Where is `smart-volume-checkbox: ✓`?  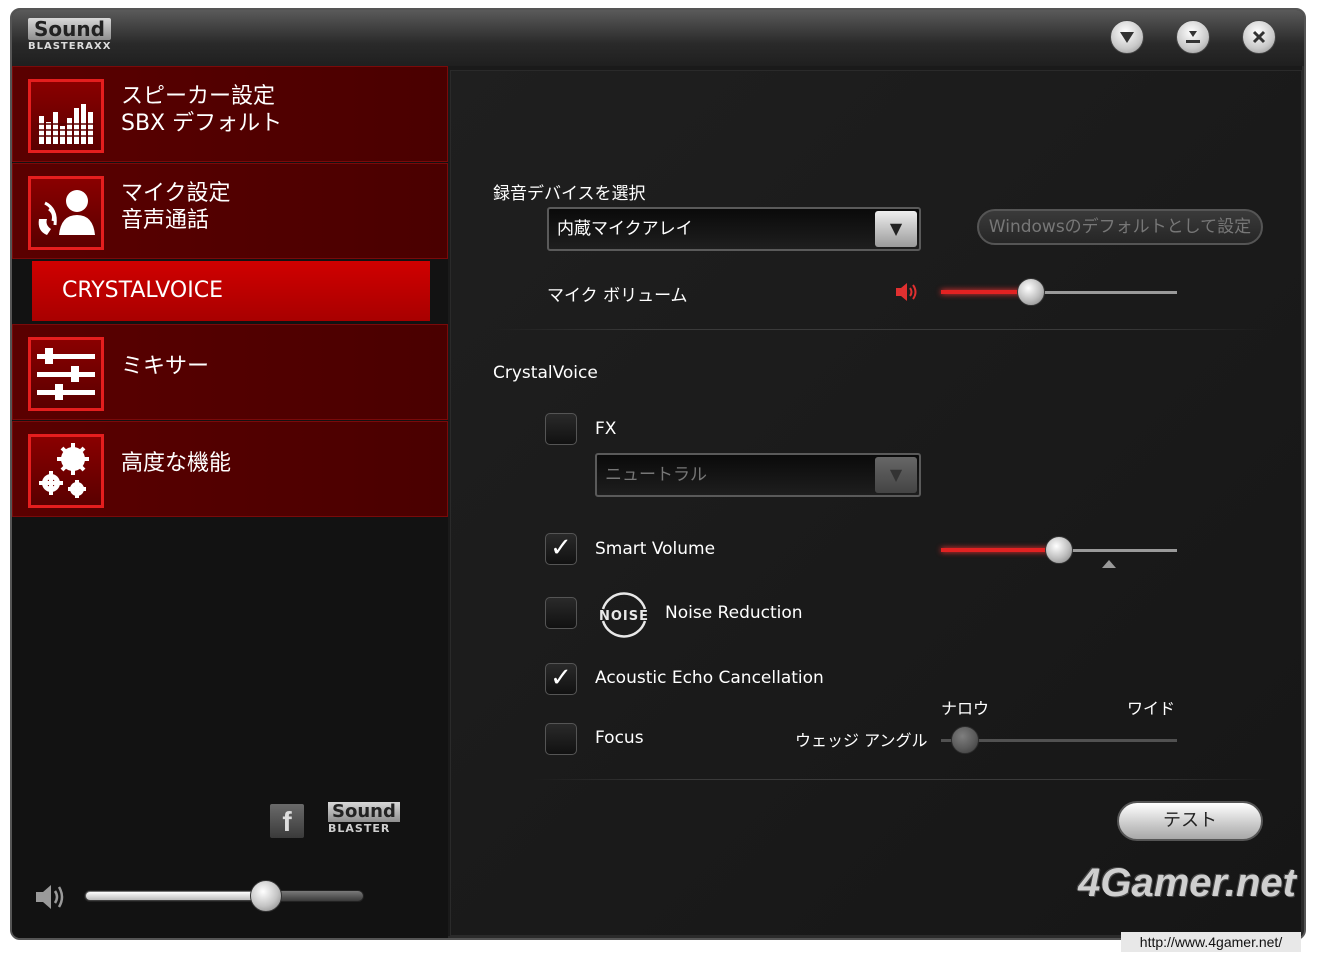
smart-volume-checkbox: ✓ is located at coordinates (561, 549).